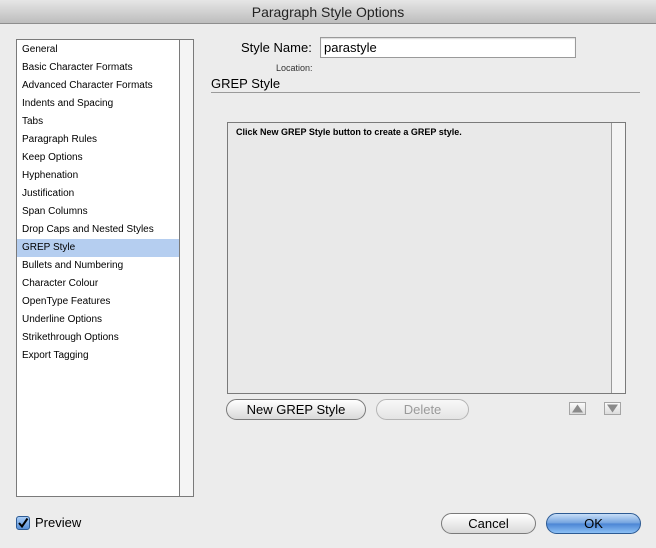 This screenshot has height=548, width=656. Describe the element at coordinates (448, 47) in the screenshot. I see `style-name-field: parastyle` at that location.